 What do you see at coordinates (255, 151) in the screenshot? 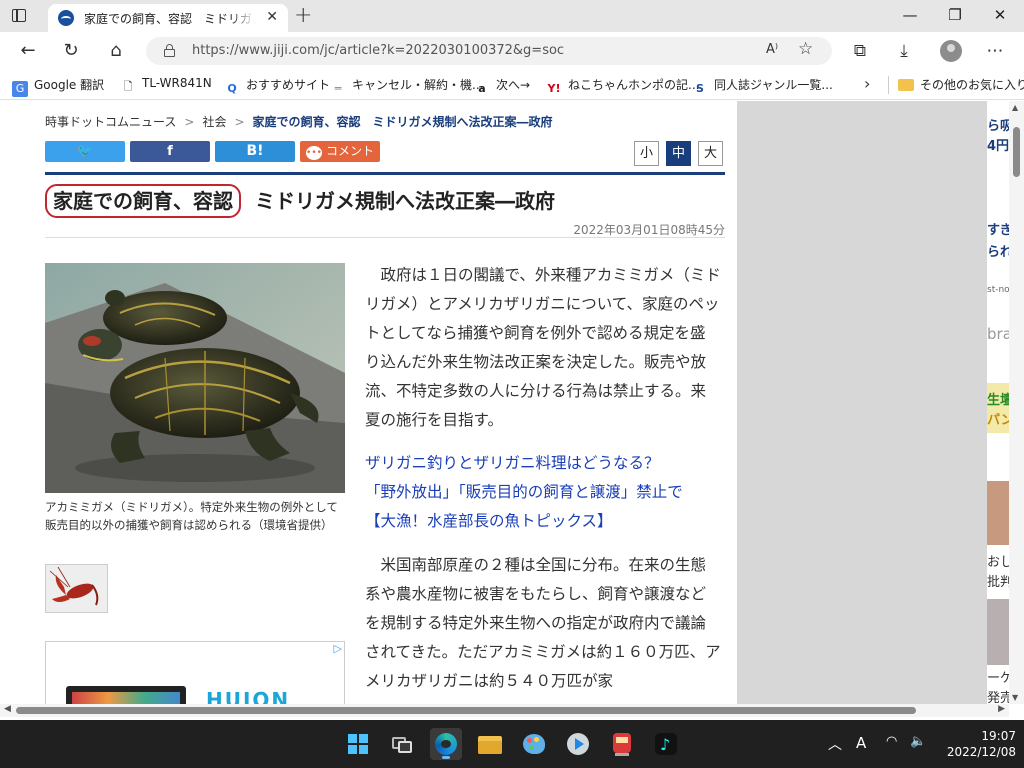
I see `hatena-bookmark-button: B!` at bounding box center [255, 151].